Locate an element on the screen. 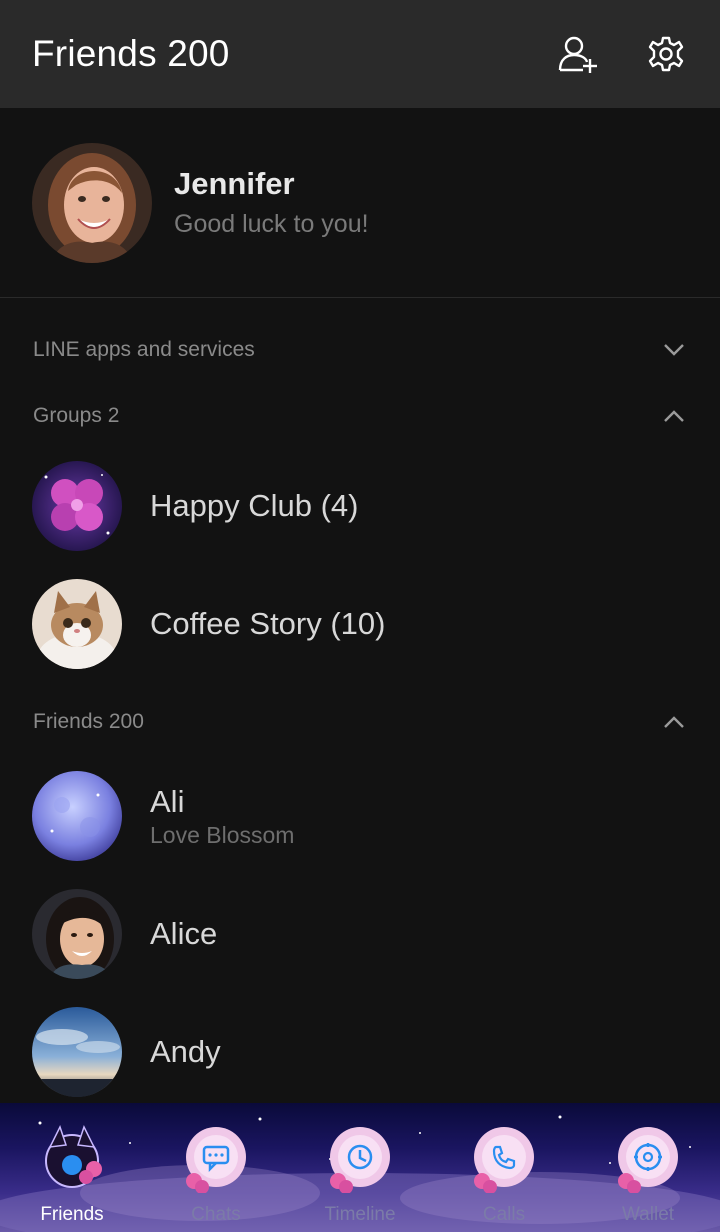 The image size is (720, 1232). profile-text: Jennifer Good luck to you! is located at coordinates (271, 202).